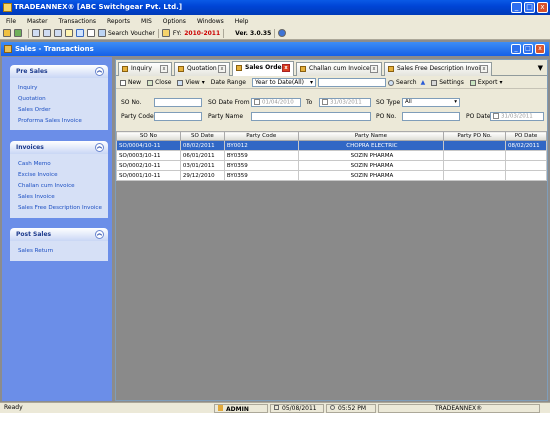  Describe the element at coordinates (59, 147) in the screenshot. I see `panel-header-invoices: Invoices ︽` at that location.